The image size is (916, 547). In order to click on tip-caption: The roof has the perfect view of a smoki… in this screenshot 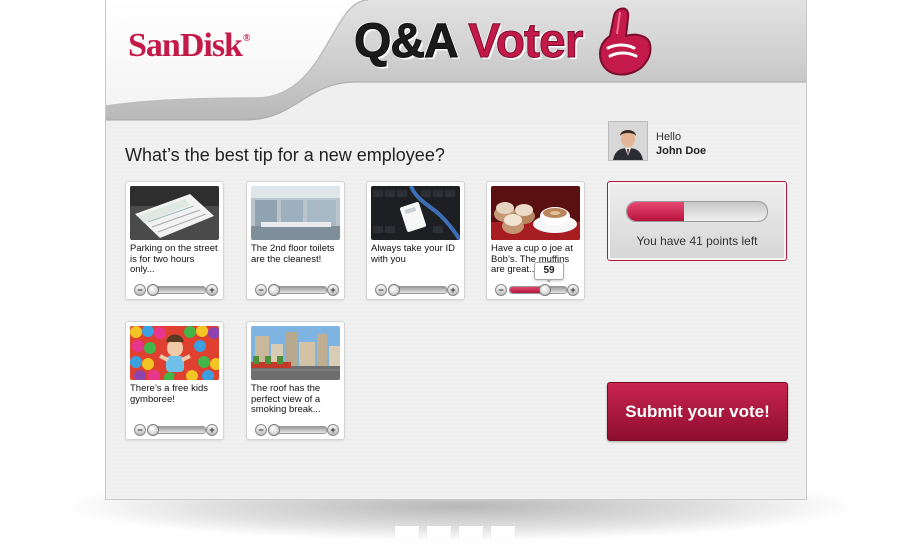, I will do `click(286, 399)`.